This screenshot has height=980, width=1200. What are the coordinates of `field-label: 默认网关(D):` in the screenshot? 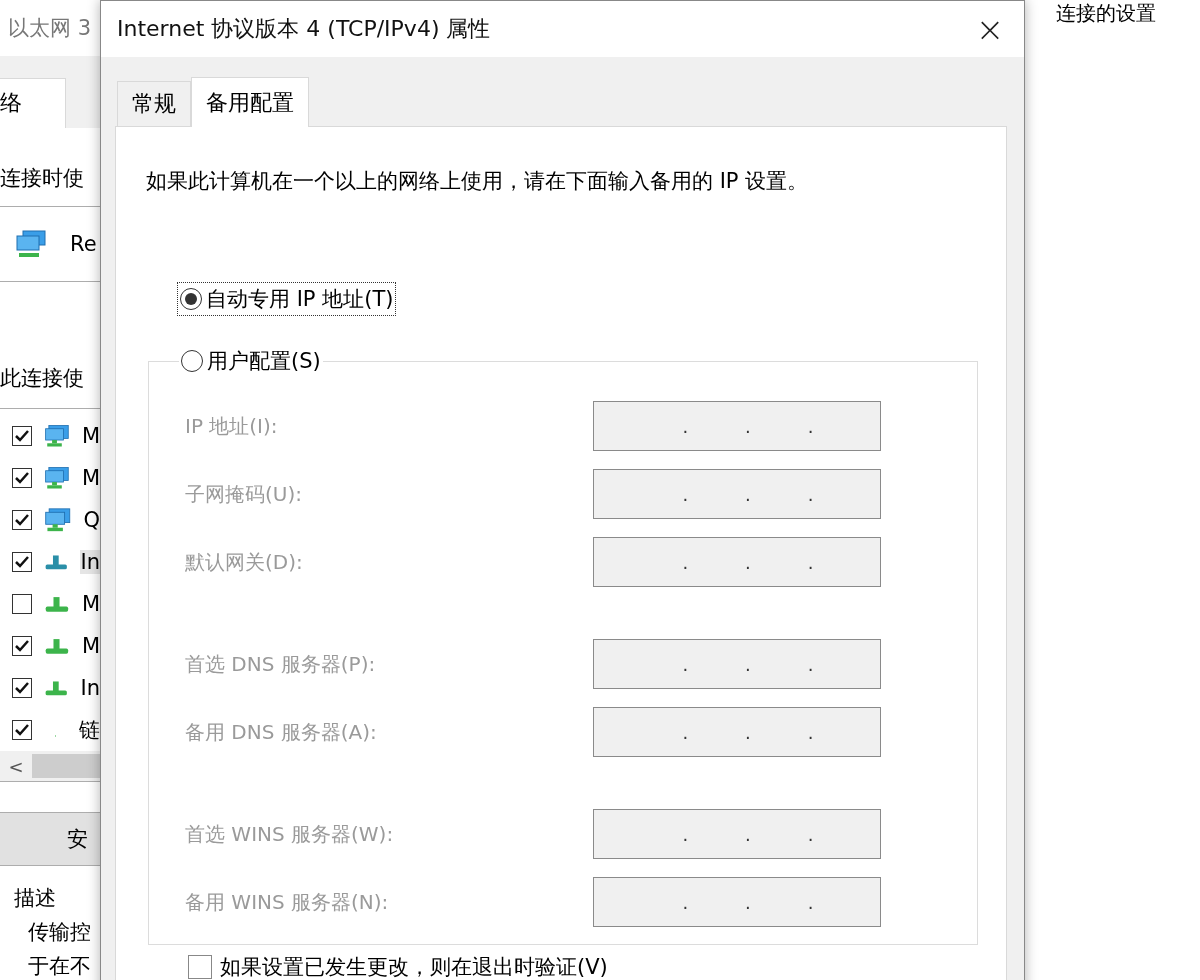 It's located at (244, 562).